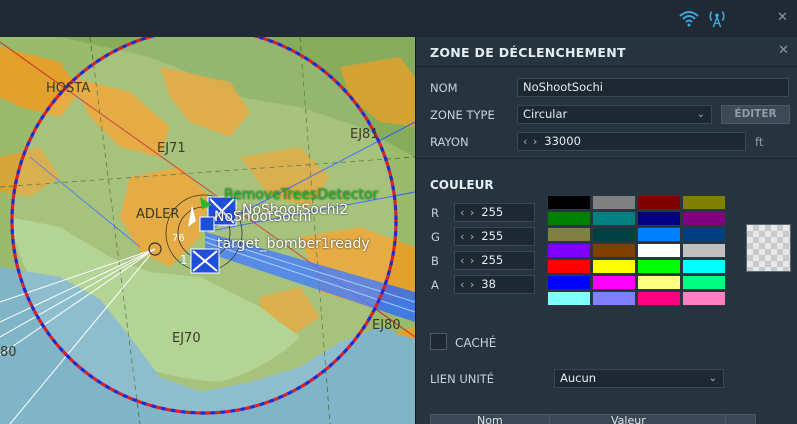 The height and width of the screenshot is (424, 797). Describe the element at coordinates (759, 142) in the screenshot. I see `rayon-unit: ft` at that location.